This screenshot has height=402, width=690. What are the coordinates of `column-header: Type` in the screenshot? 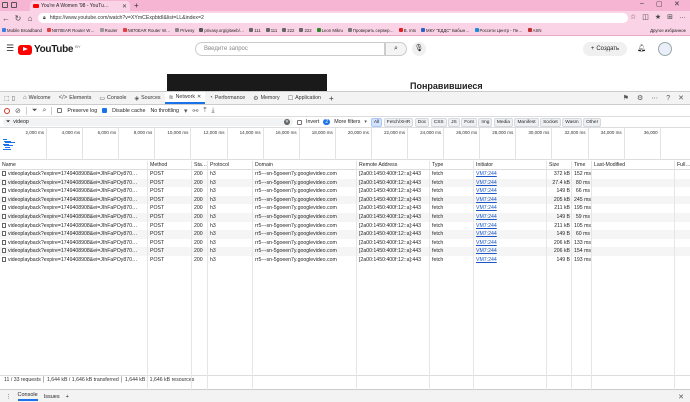 It's located at (452, 165).